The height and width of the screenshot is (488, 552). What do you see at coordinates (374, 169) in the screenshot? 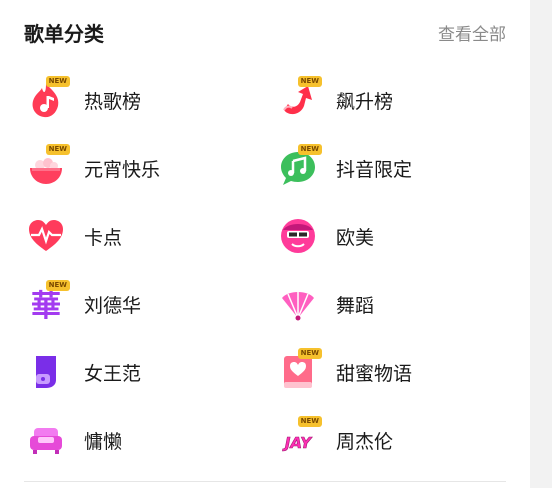
I see `category-label: 抖音限定` at bounding box center [374, 169].